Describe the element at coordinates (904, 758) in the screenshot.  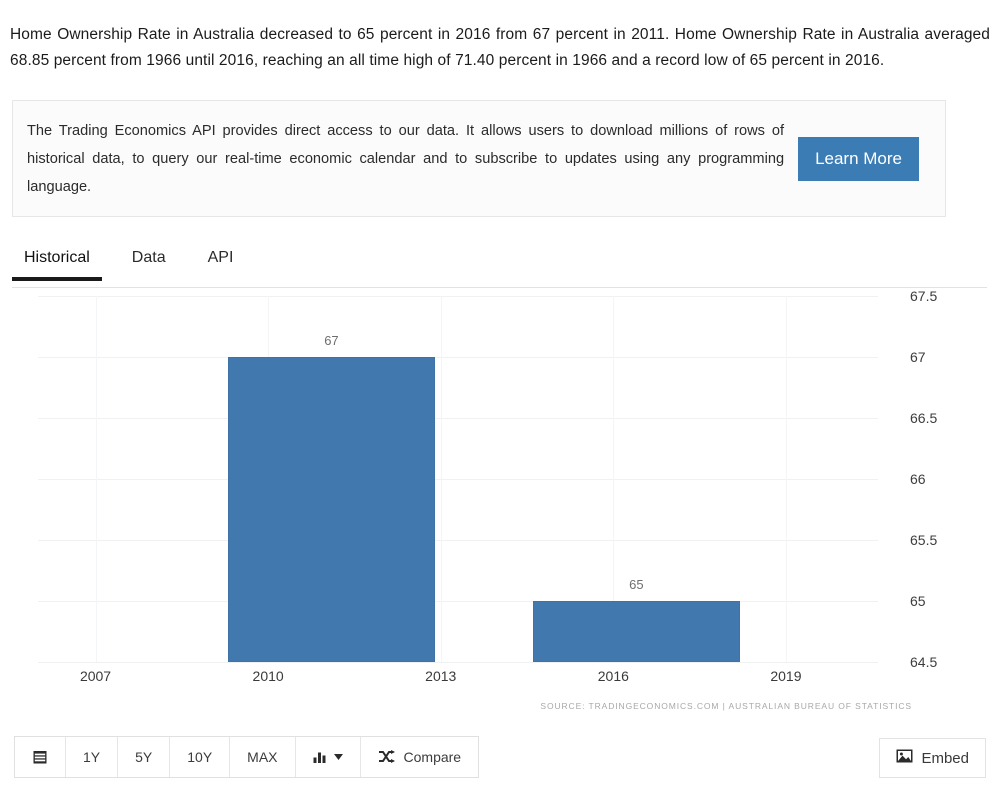
I see `image-icon` at that location.